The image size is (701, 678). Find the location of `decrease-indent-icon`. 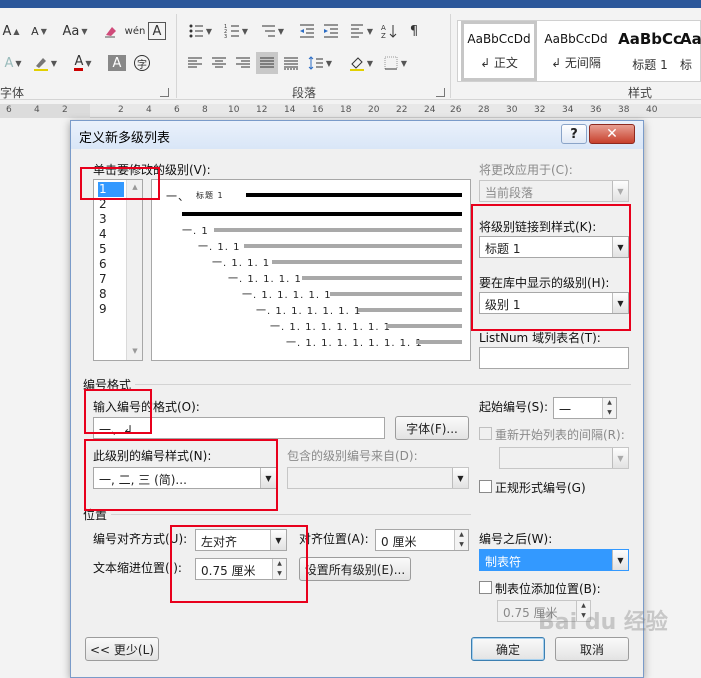

decrease-indent-icon is located at coordinates (307, 31).